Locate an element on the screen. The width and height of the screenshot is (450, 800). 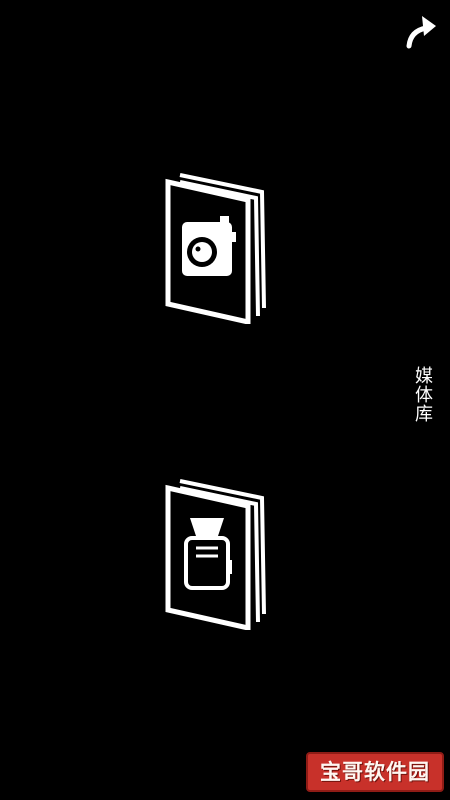
camera-icon is located at coordinates (215, 248).